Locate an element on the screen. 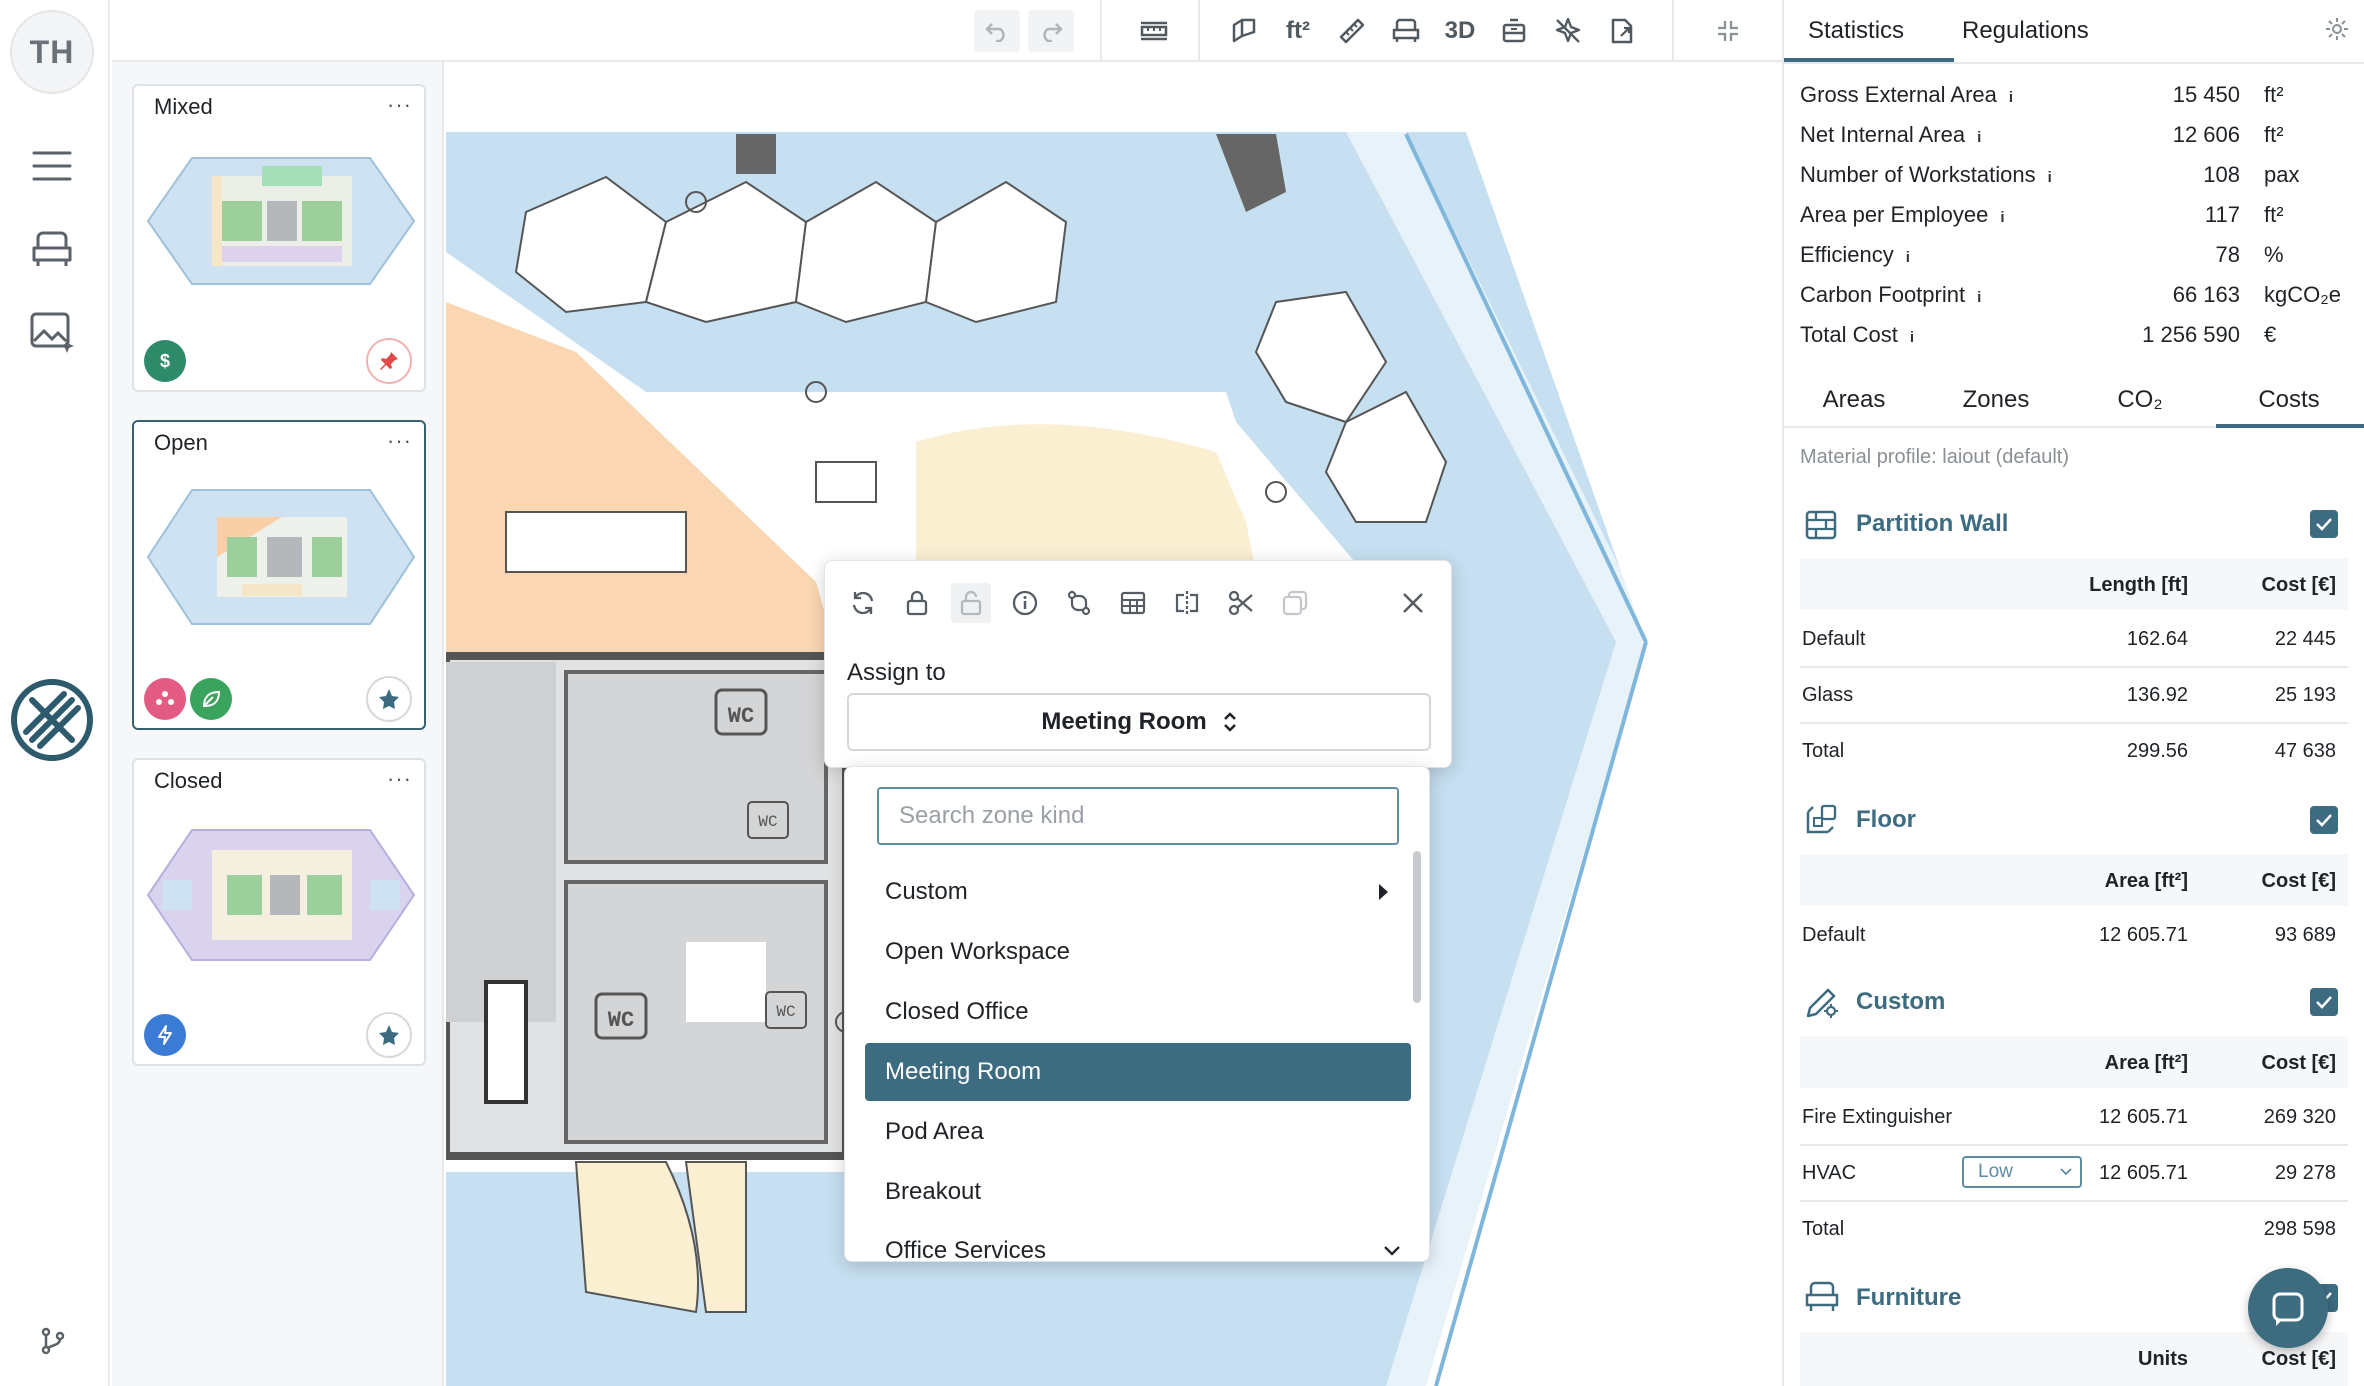 This screenshot has width=2364, height=1386. left-rail: TH is located at coordinates (55, 693).